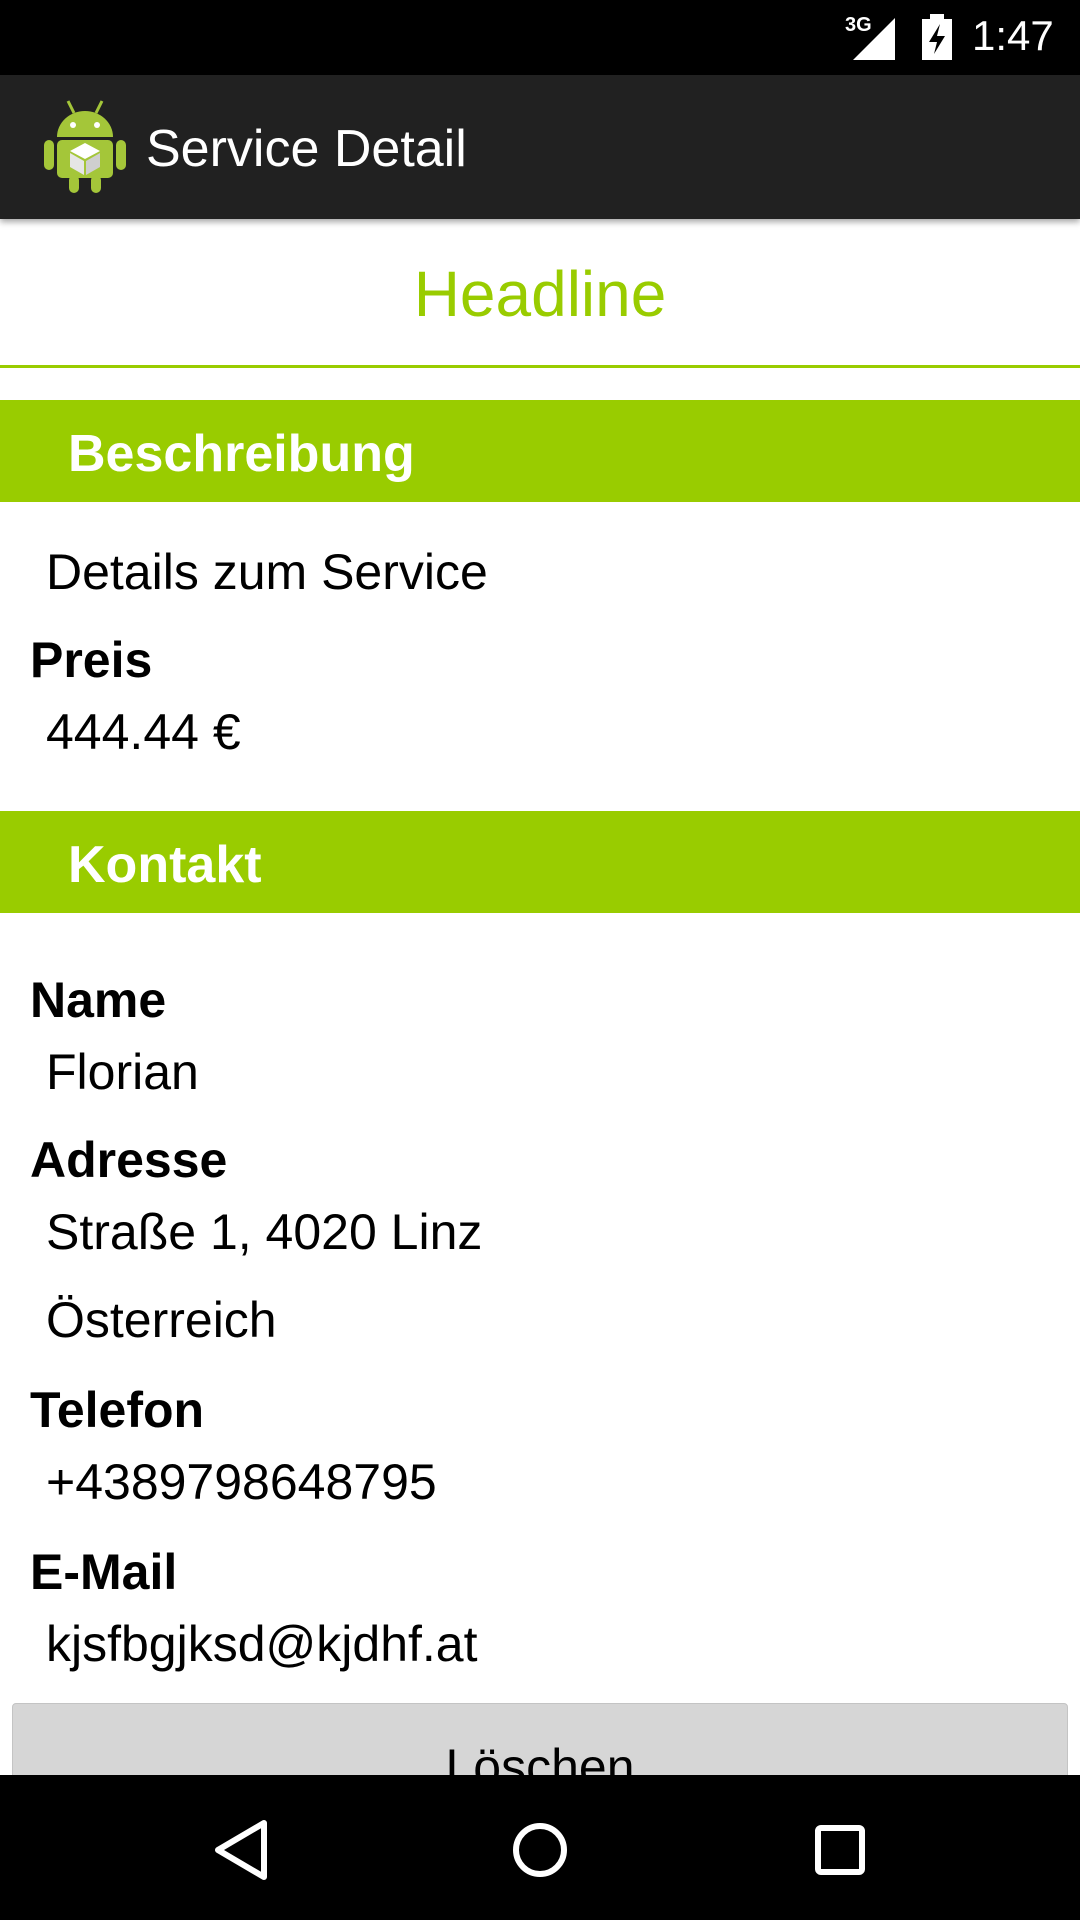 Image resolution: width=1080 pixels, height=1920 pixels. What do you see at coordinates (91, 660) in the screenshot?
I see `price-label: Preis` at bounding box center [91, 660].